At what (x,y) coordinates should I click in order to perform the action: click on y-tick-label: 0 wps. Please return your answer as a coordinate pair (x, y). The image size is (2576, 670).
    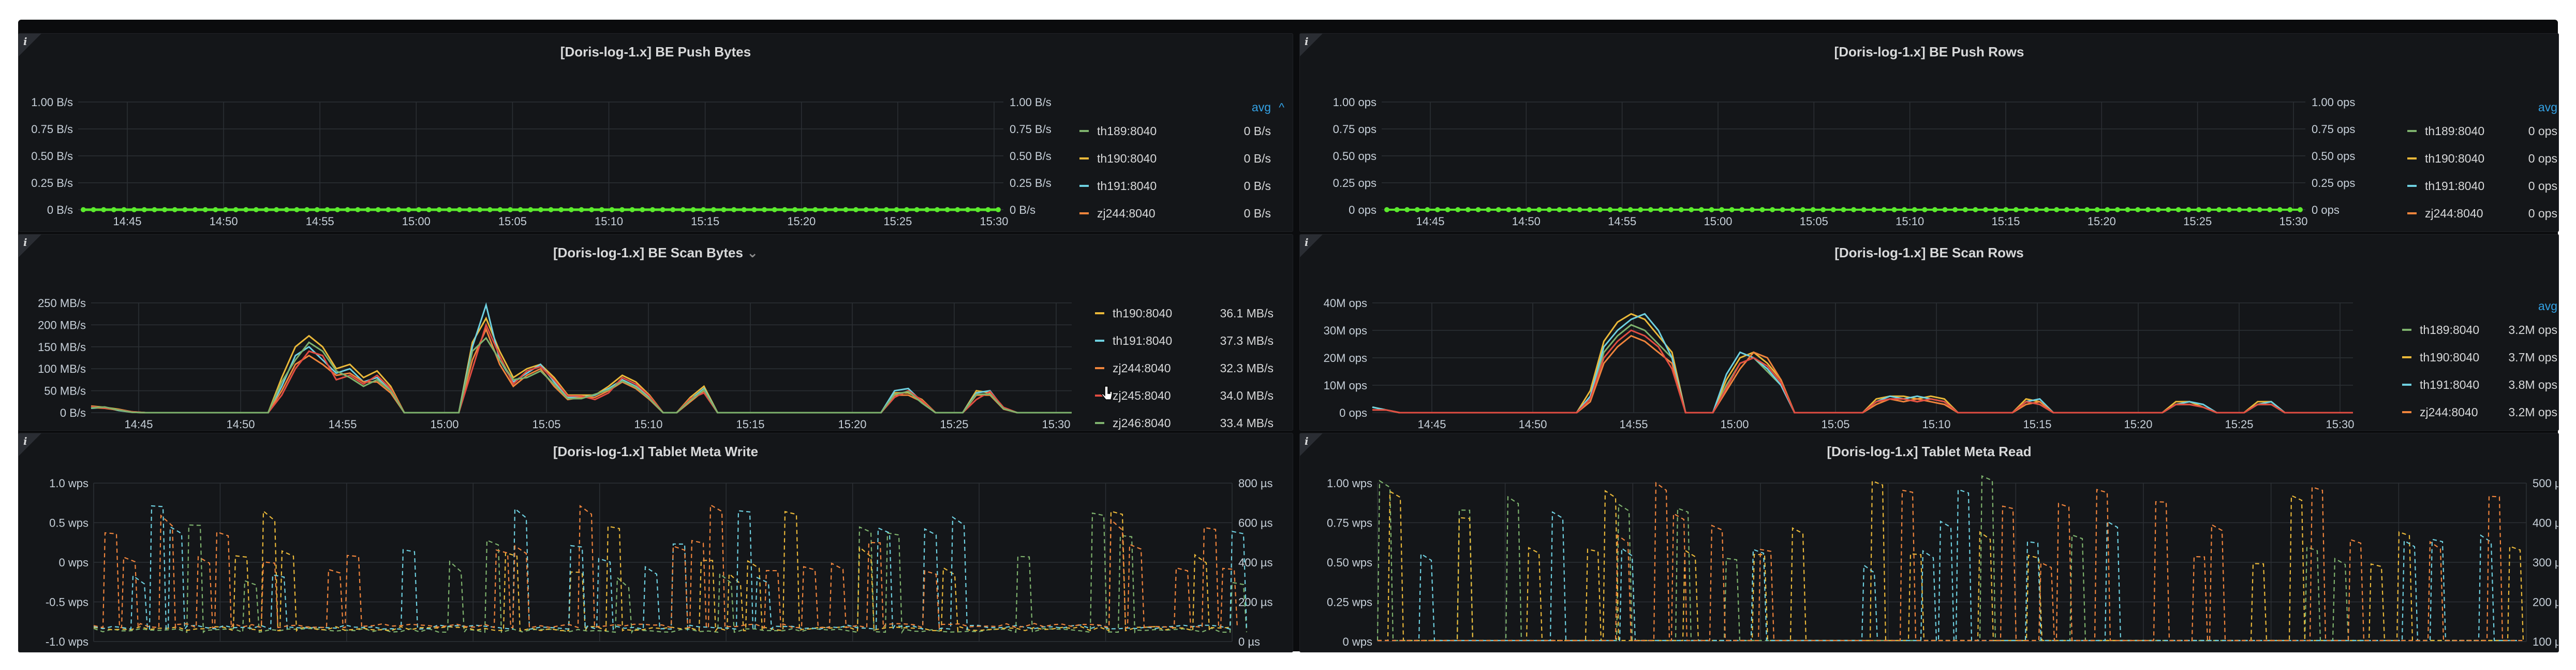
    Looking at the image, I should click on (73, 562).